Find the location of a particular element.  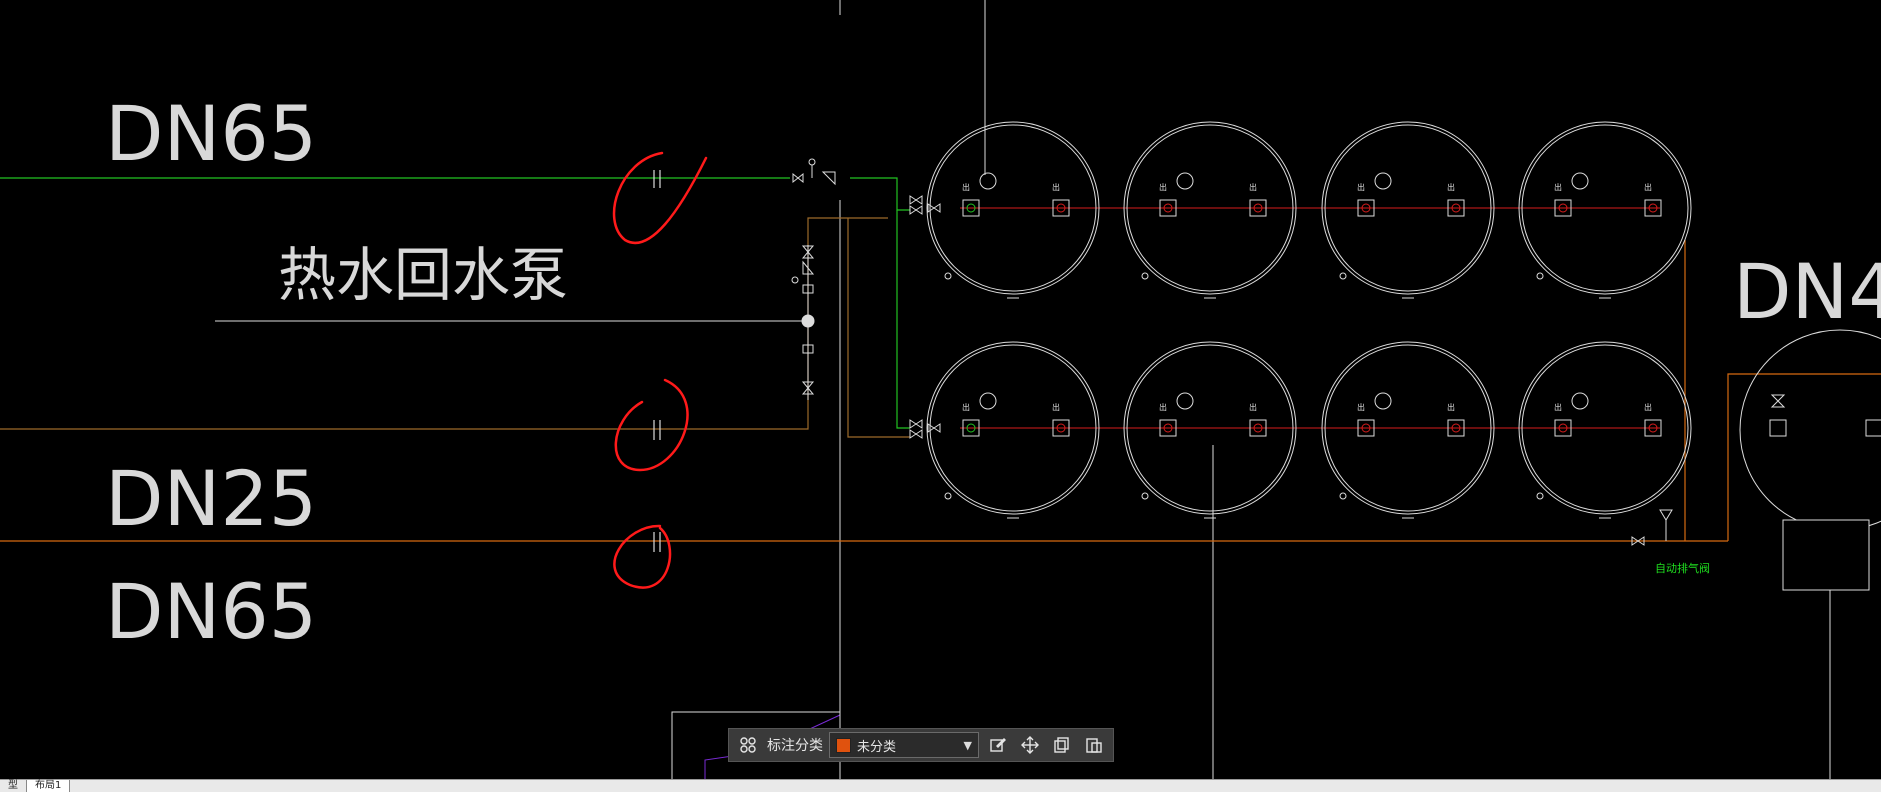

chevron-down-icon: ▼ is located at coordinates (967, 745).